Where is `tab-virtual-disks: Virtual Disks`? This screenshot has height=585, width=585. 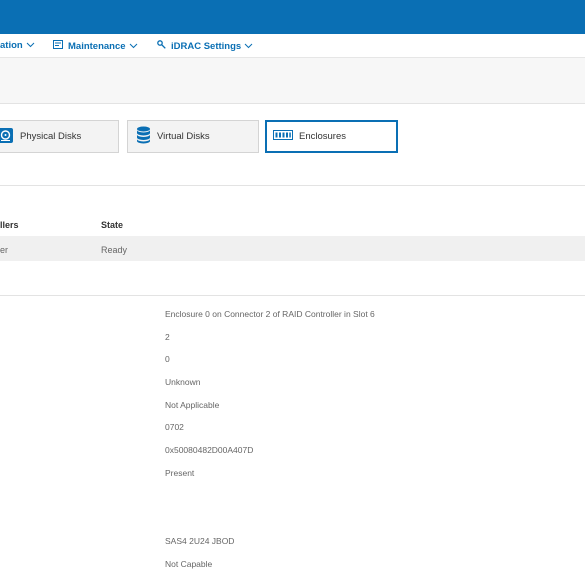
tab-virtual-disks: Virtual Disks is located at coordinates (193, 136).